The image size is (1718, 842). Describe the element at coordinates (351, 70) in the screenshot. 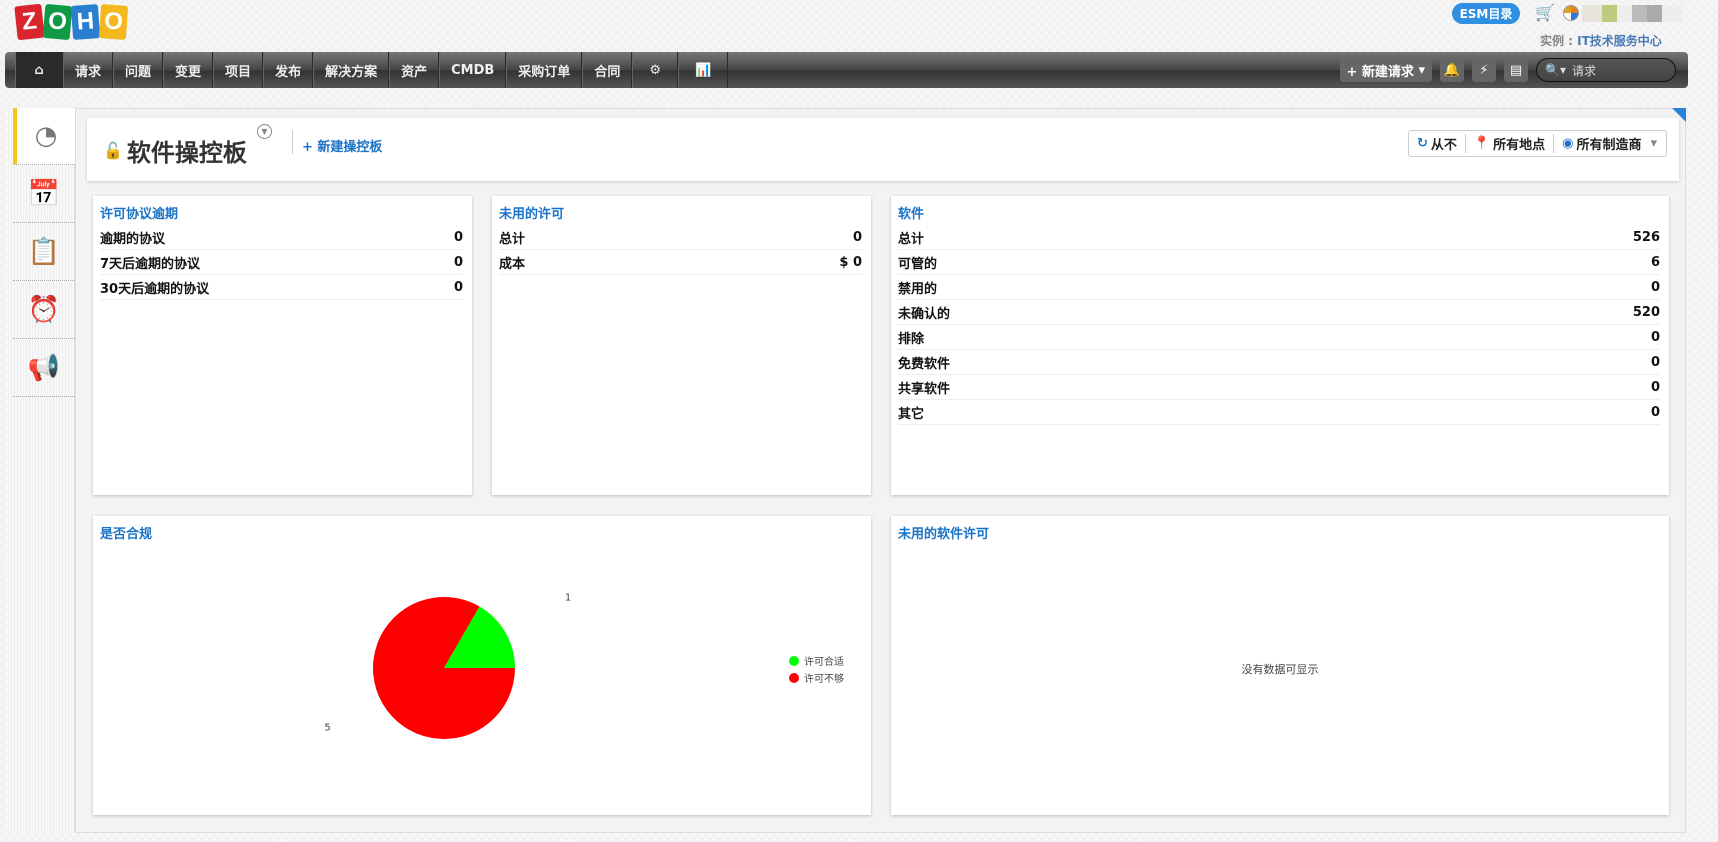

I see `nav-solutions: 解决方案` at that location.